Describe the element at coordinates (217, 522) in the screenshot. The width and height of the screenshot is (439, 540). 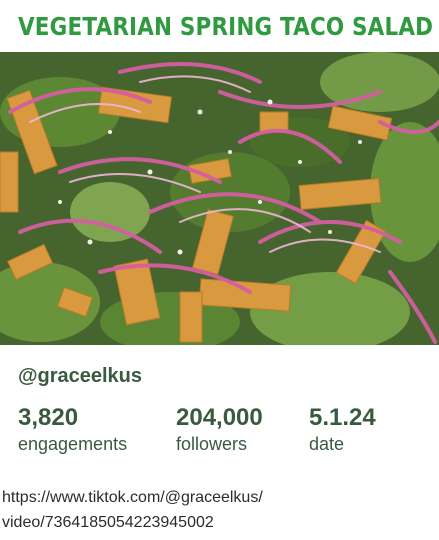
I see `link-line-2: video/7364185054223945002` at that location.